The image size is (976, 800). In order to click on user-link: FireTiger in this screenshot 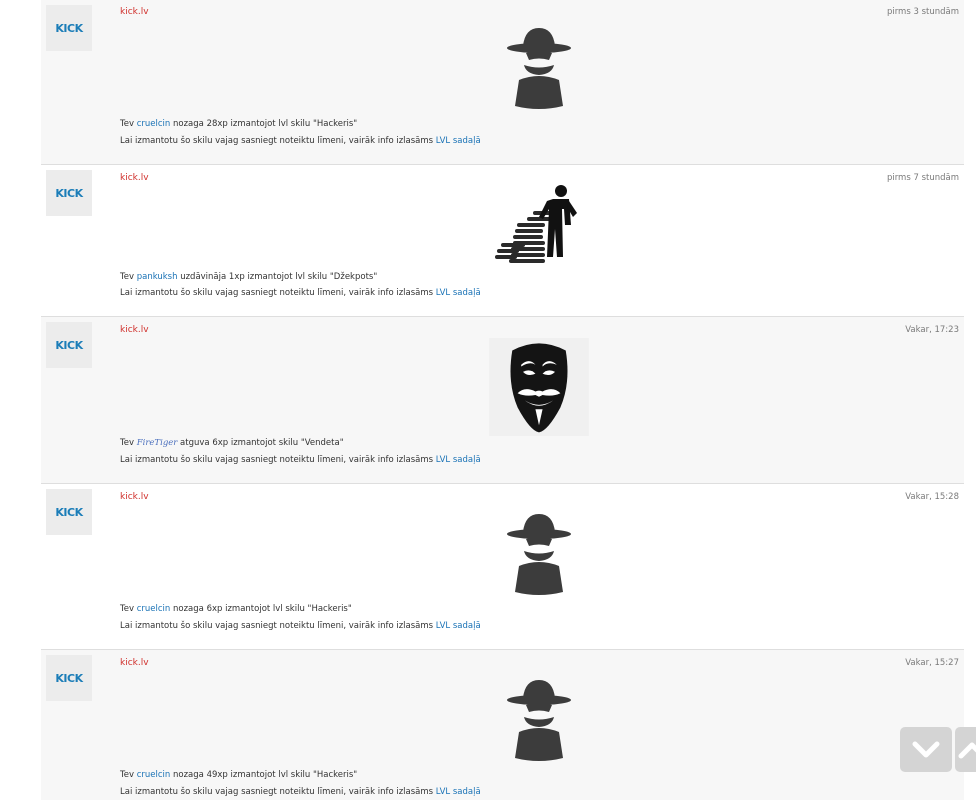, I will do `click(157, 443)`.